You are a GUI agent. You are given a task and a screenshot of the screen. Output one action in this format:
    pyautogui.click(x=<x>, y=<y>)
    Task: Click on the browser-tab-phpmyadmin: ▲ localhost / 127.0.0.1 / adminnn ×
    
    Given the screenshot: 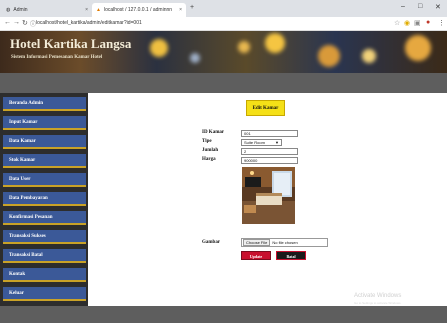 What is the action you would take?
    pyautogui.click(x=139, y=10)
    